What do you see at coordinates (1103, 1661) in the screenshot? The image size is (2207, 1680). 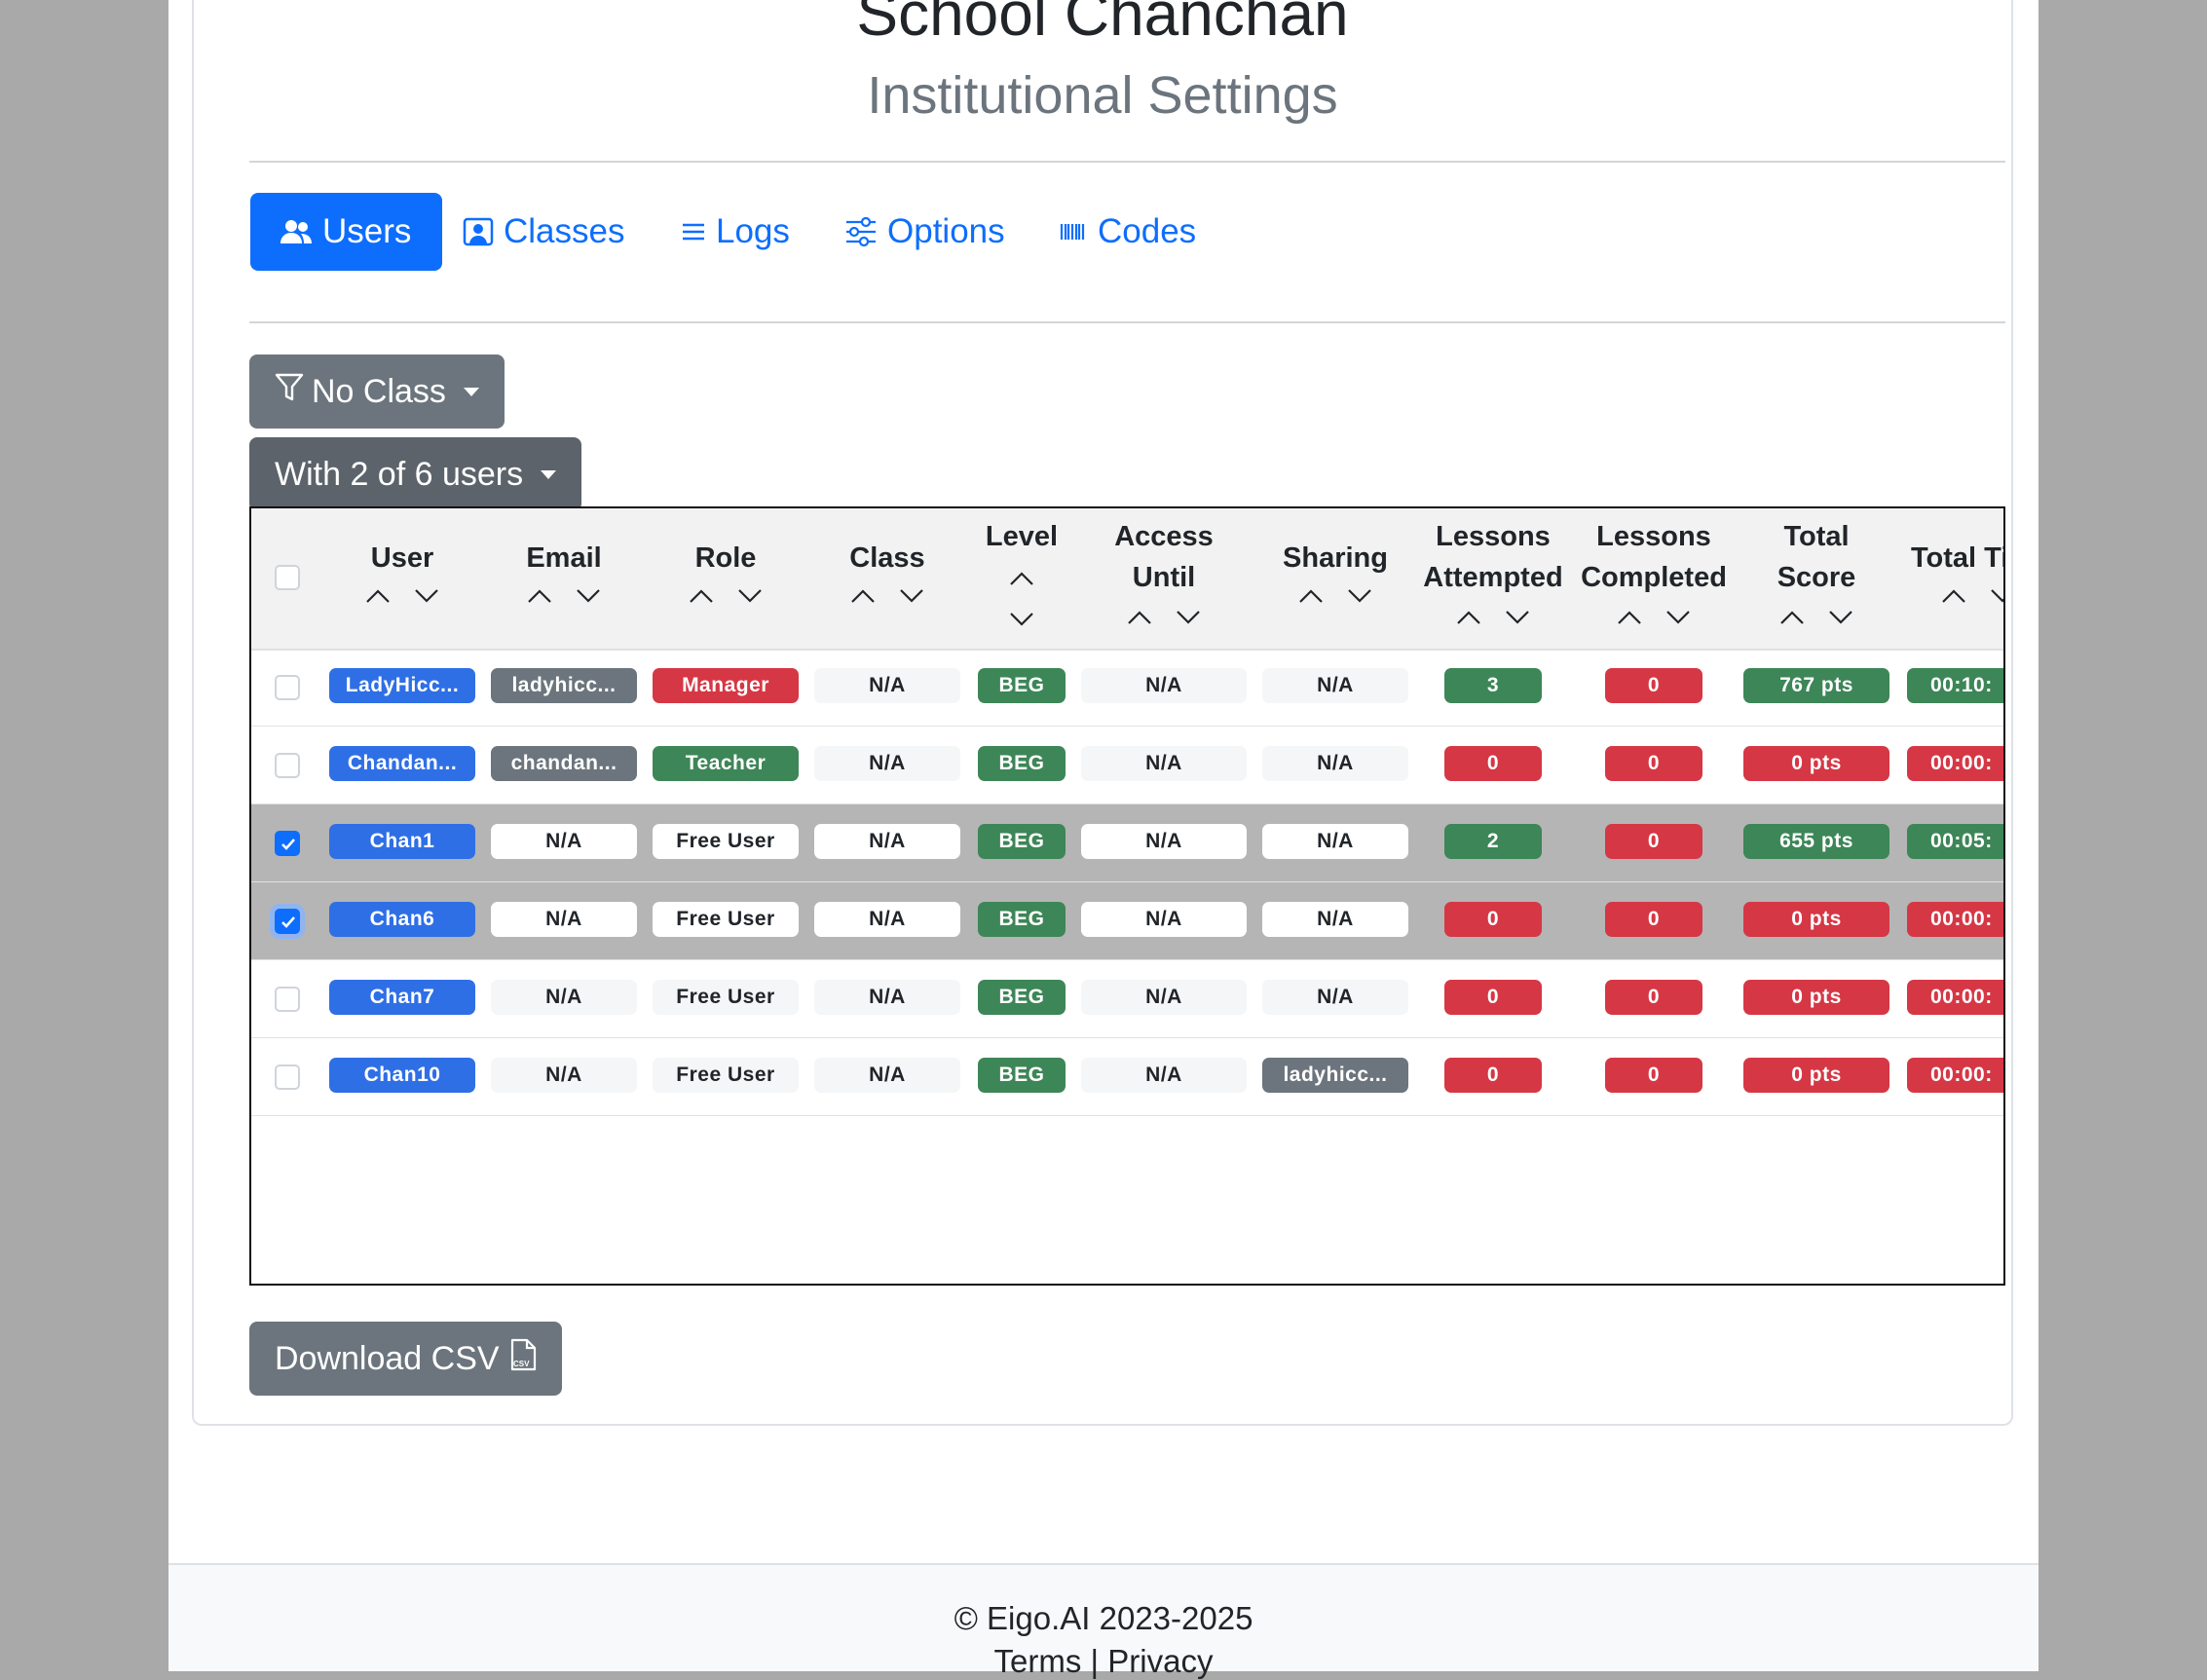 I see `footer-links: Terms | Privacy` at bounding box center [1103, 1661].